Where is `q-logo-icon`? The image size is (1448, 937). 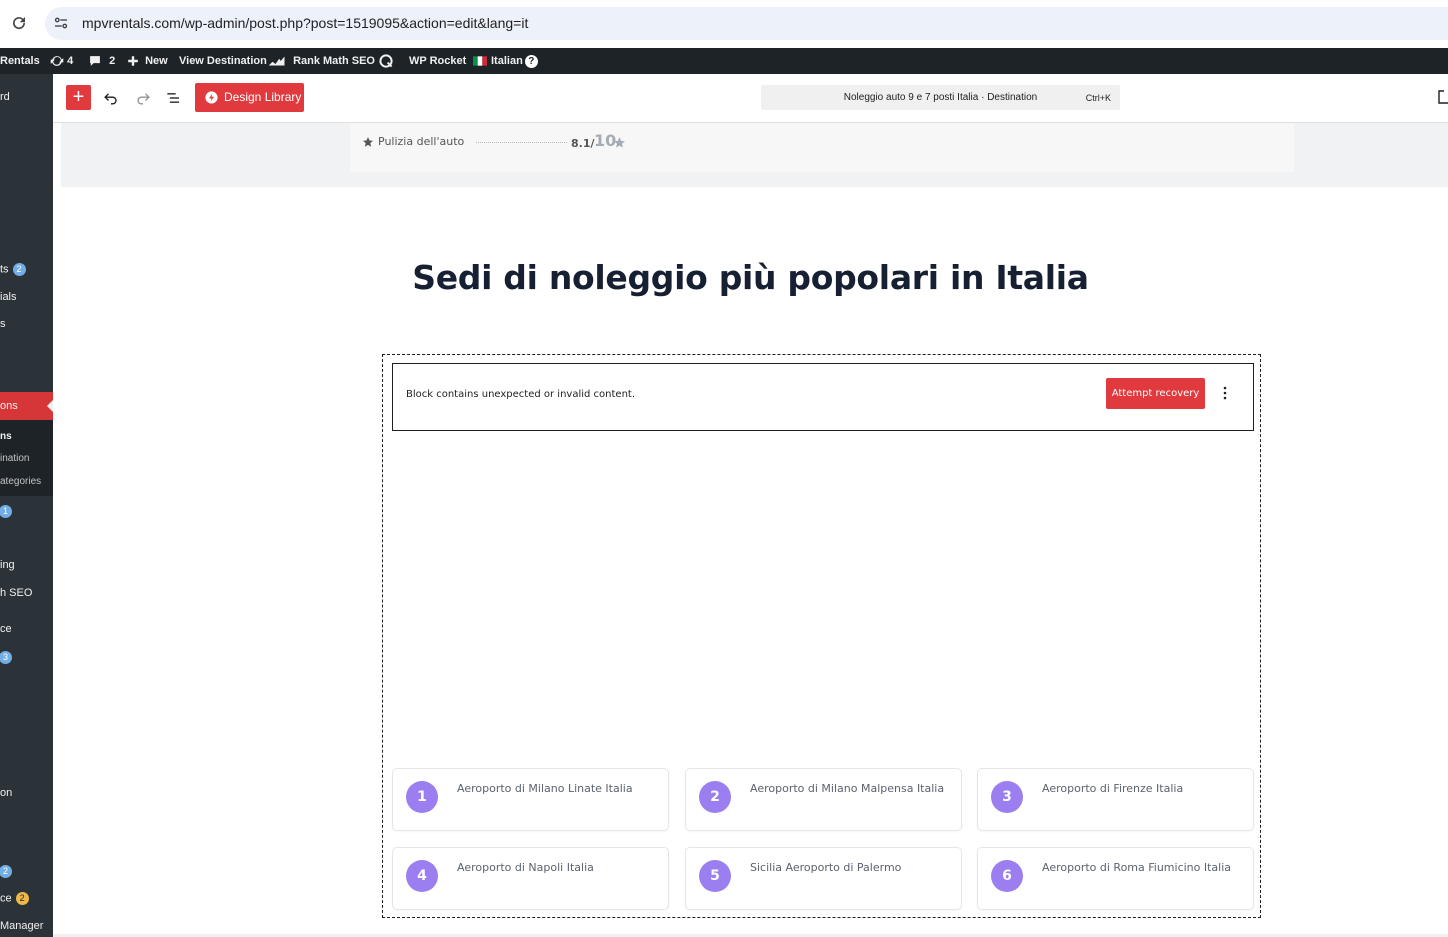
q-logo-icon is located at coordinates (386, 61).